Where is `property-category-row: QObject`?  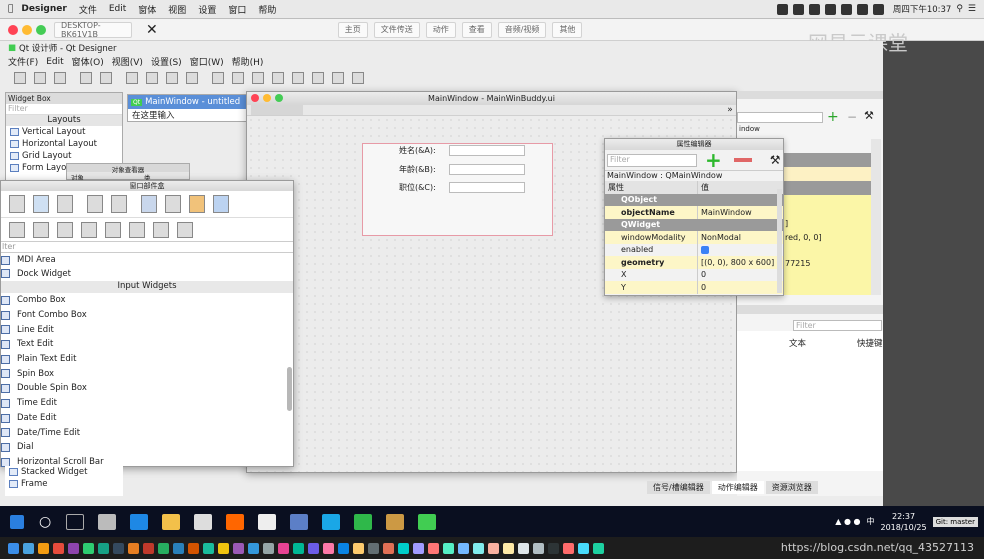
property-category-row: QObject is located at coordinates (694, 200).